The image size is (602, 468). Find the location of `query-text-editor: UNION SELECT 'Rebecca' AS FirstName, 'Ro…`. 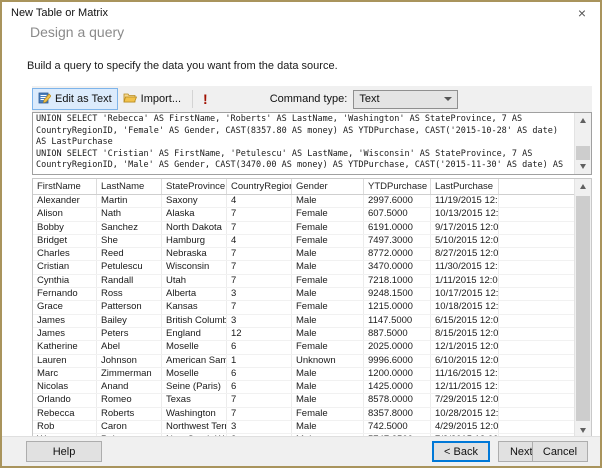

query-text-editor: UNION SELECT 'Rebecca' AS FirstName, 'Ro… is located at coordinates (312, 143).